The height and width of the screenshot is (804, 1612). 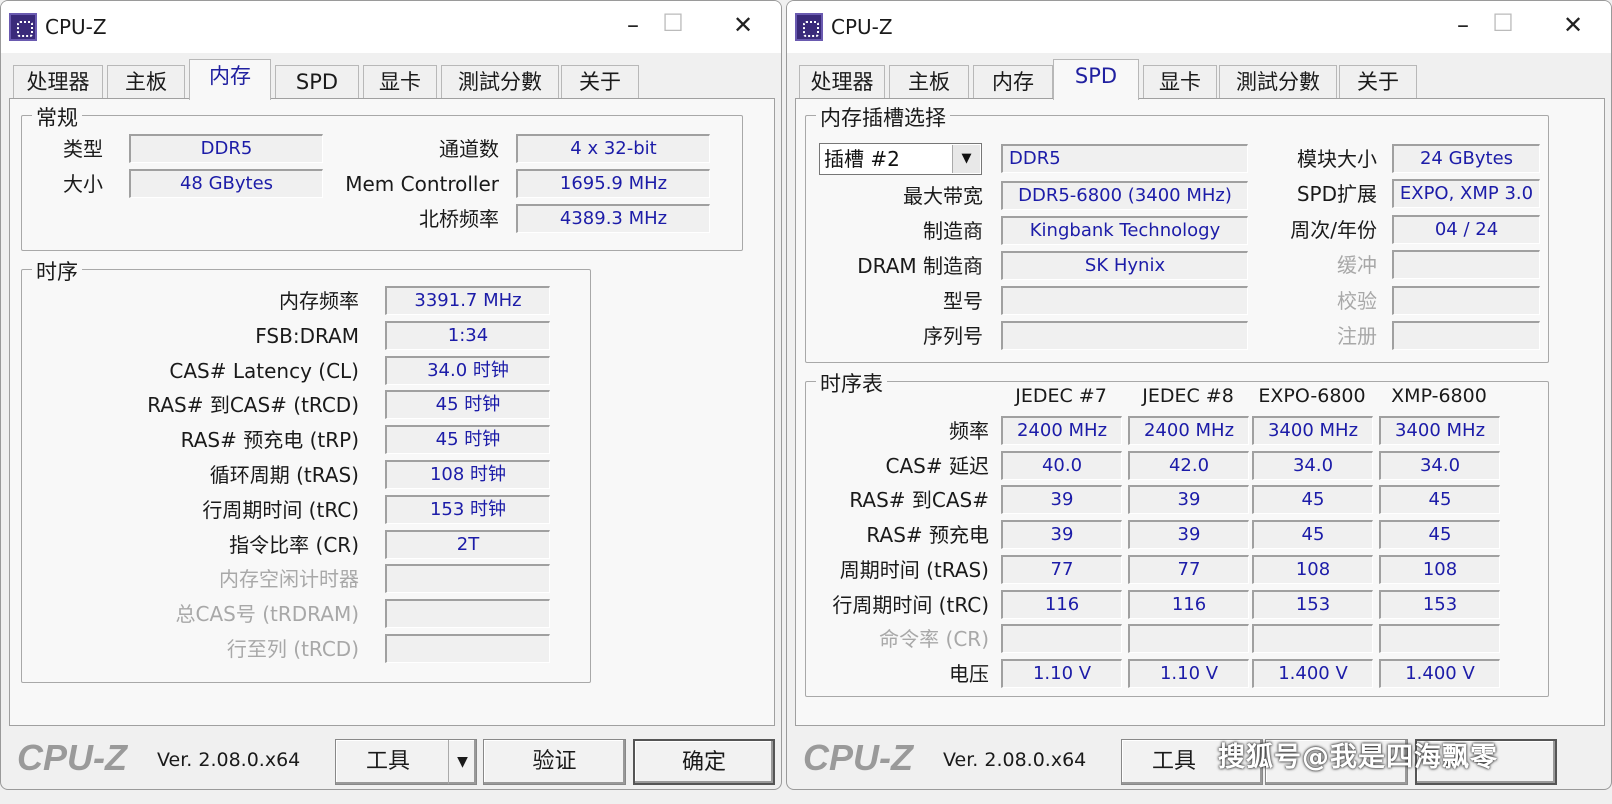 I want to click on timing-value: 2T, so click(x=467, y=544).